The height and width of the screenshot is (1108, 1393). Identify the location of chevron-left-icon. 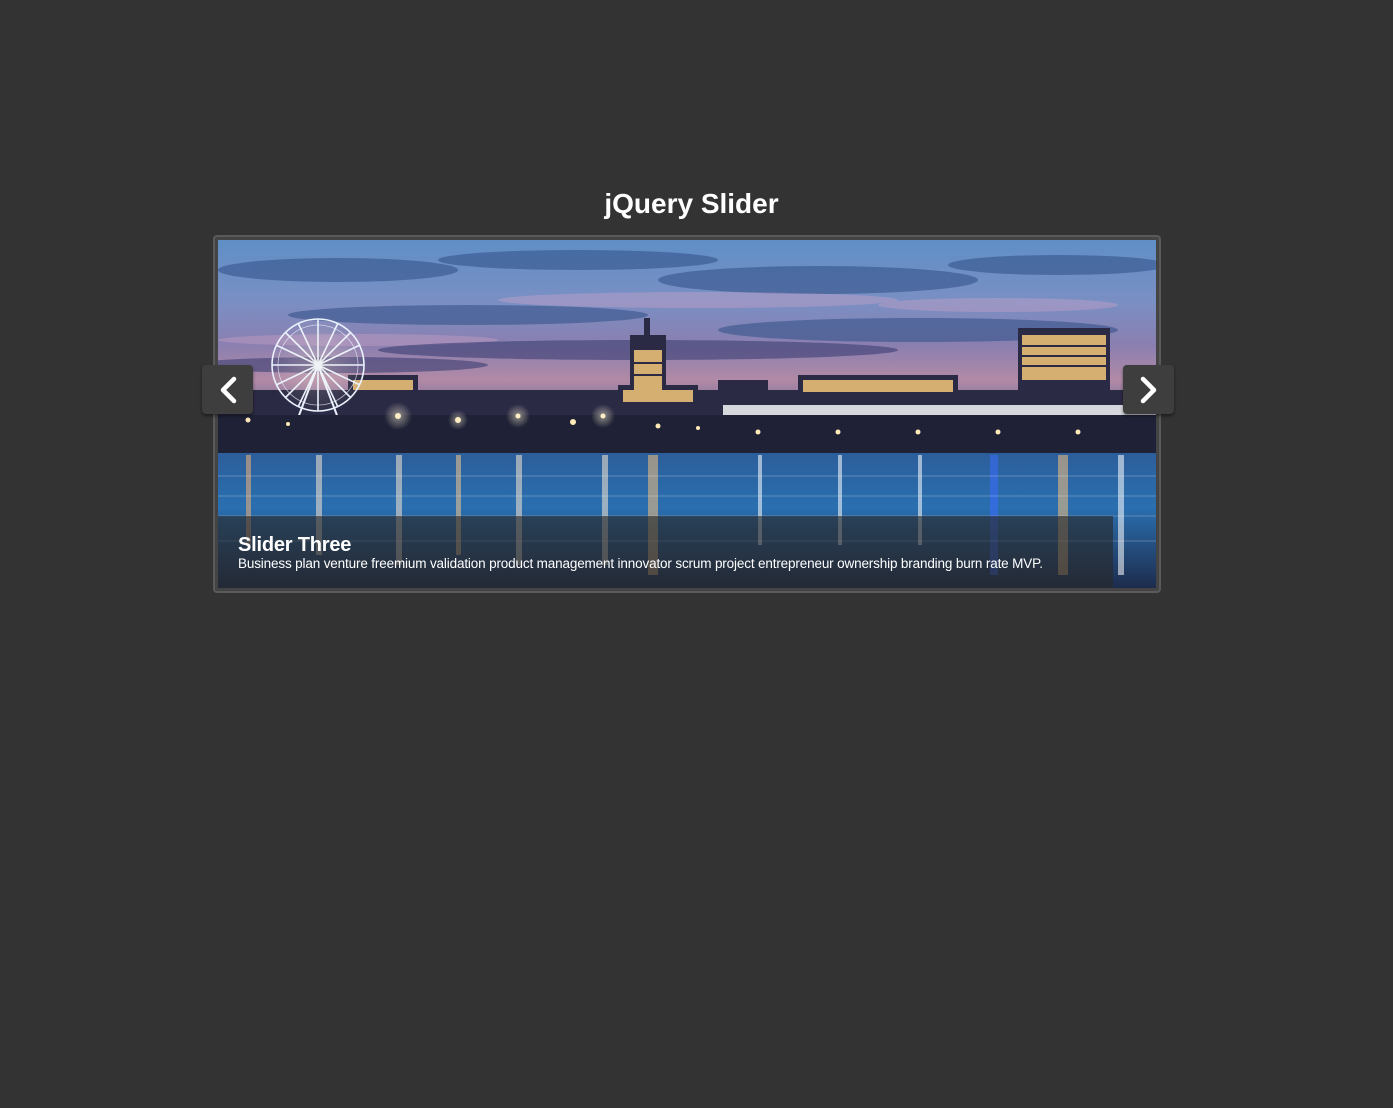
(228, 389).